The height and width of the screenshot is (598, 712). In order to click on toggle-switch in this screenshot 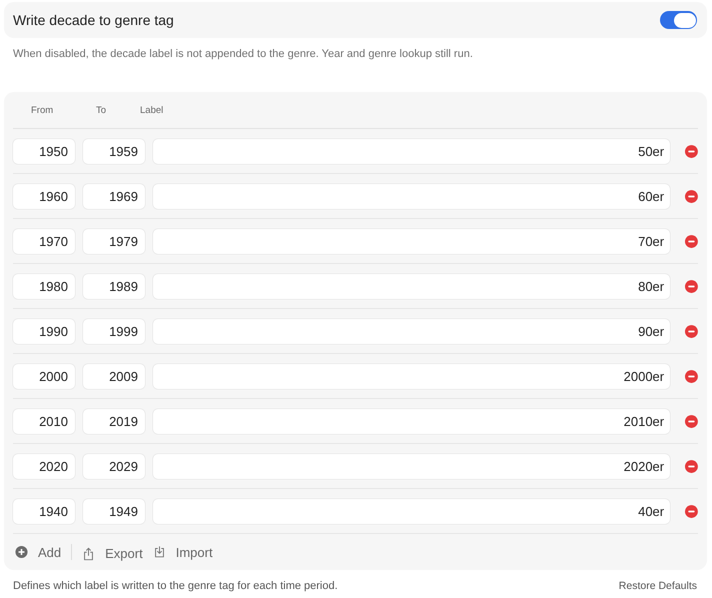, I will do `click(678, 20)`.